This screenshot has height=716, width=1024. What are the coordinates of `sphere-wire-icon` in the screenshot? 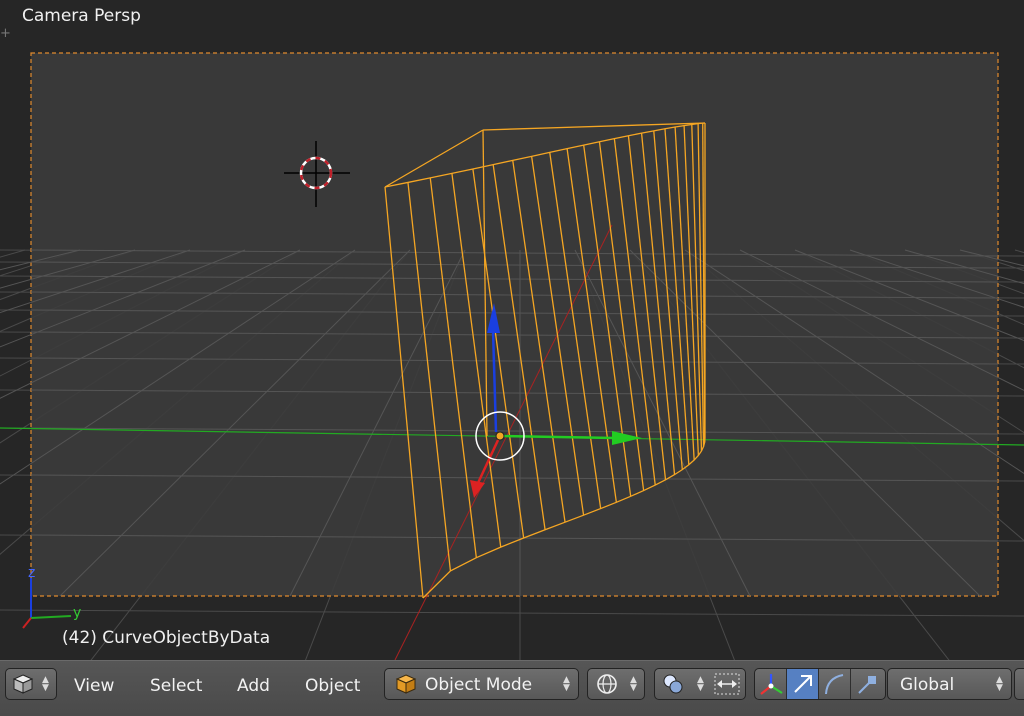 It's located at (607, 684).